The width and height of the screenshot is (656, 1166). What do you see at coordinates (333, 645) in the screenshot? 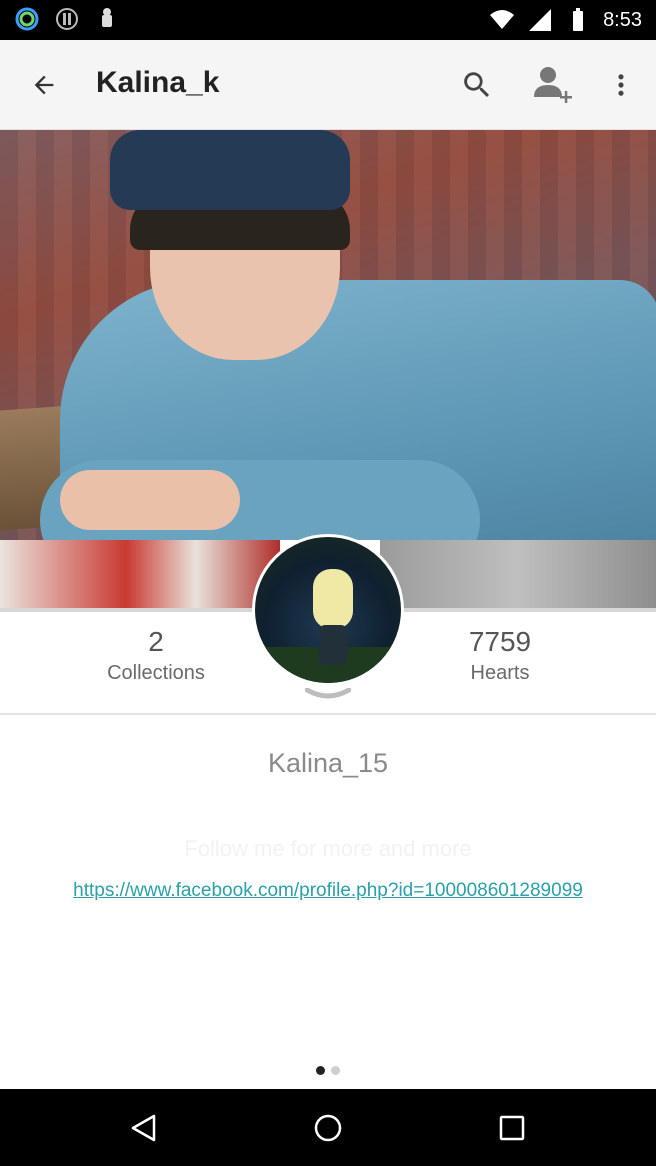
I see `avatar-figure-legs` at bounding box center [333, 645].